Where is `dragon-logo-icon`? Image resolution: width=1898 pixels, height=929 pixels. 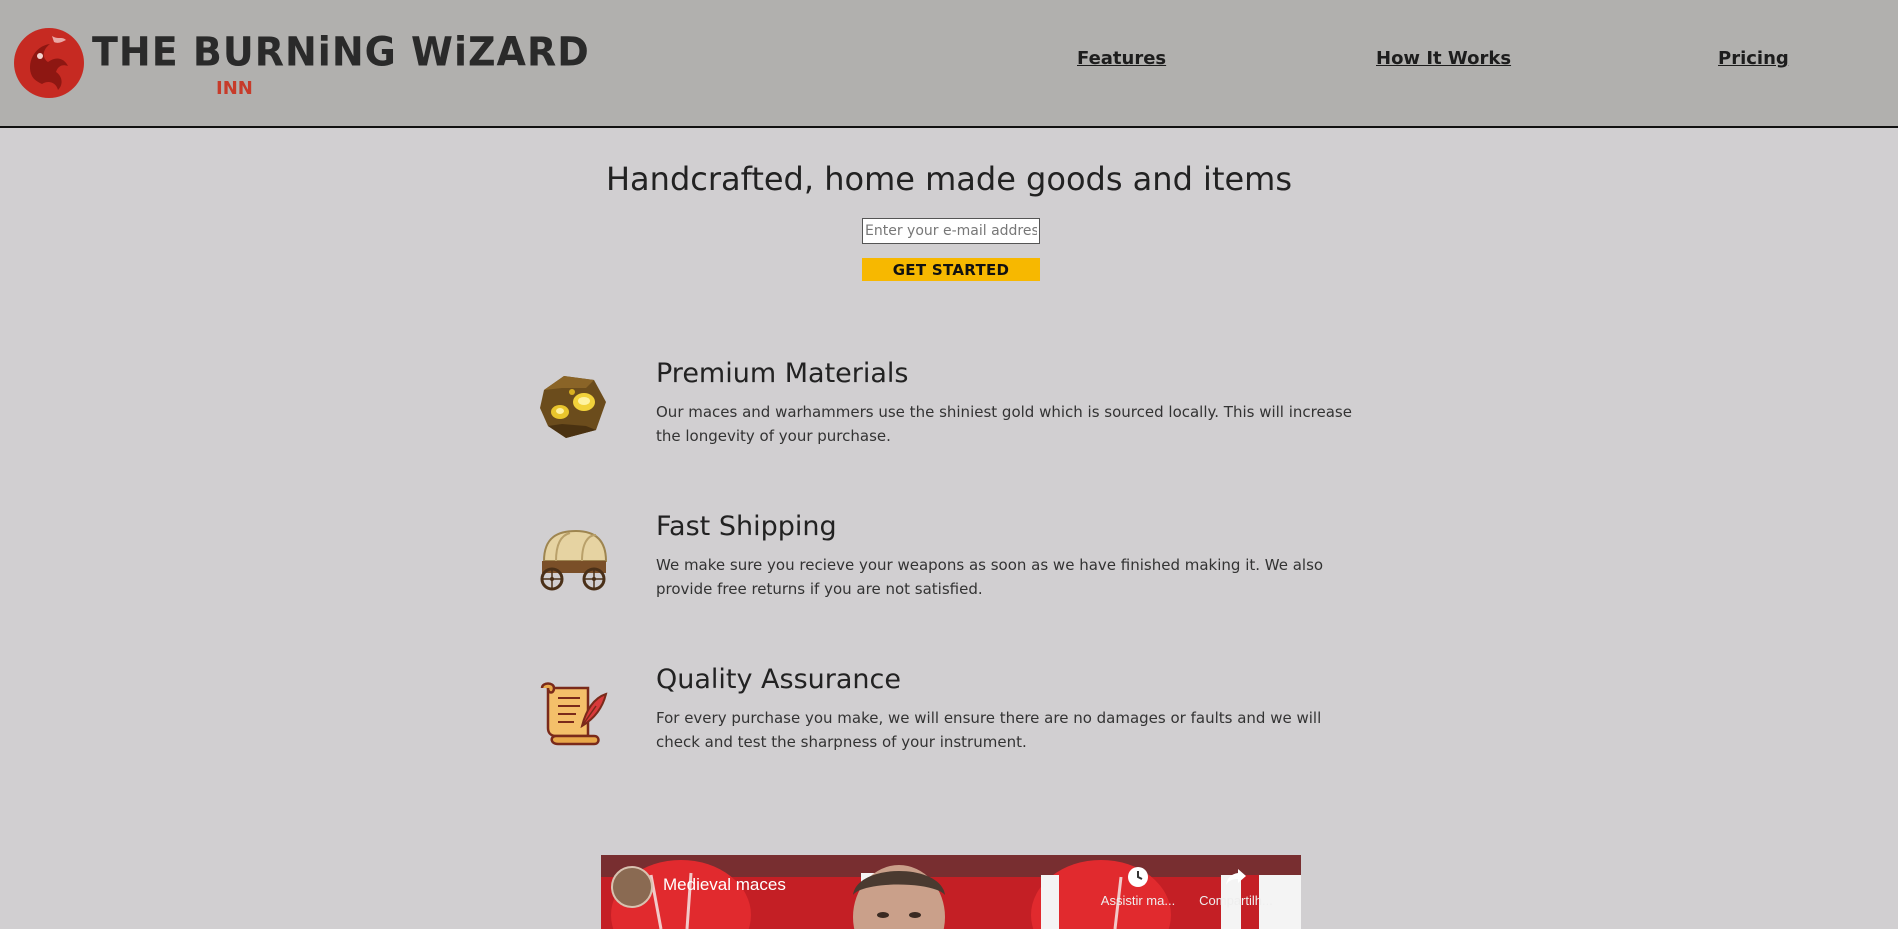 dragon-logo-icon is located at coordinates (49, 63).